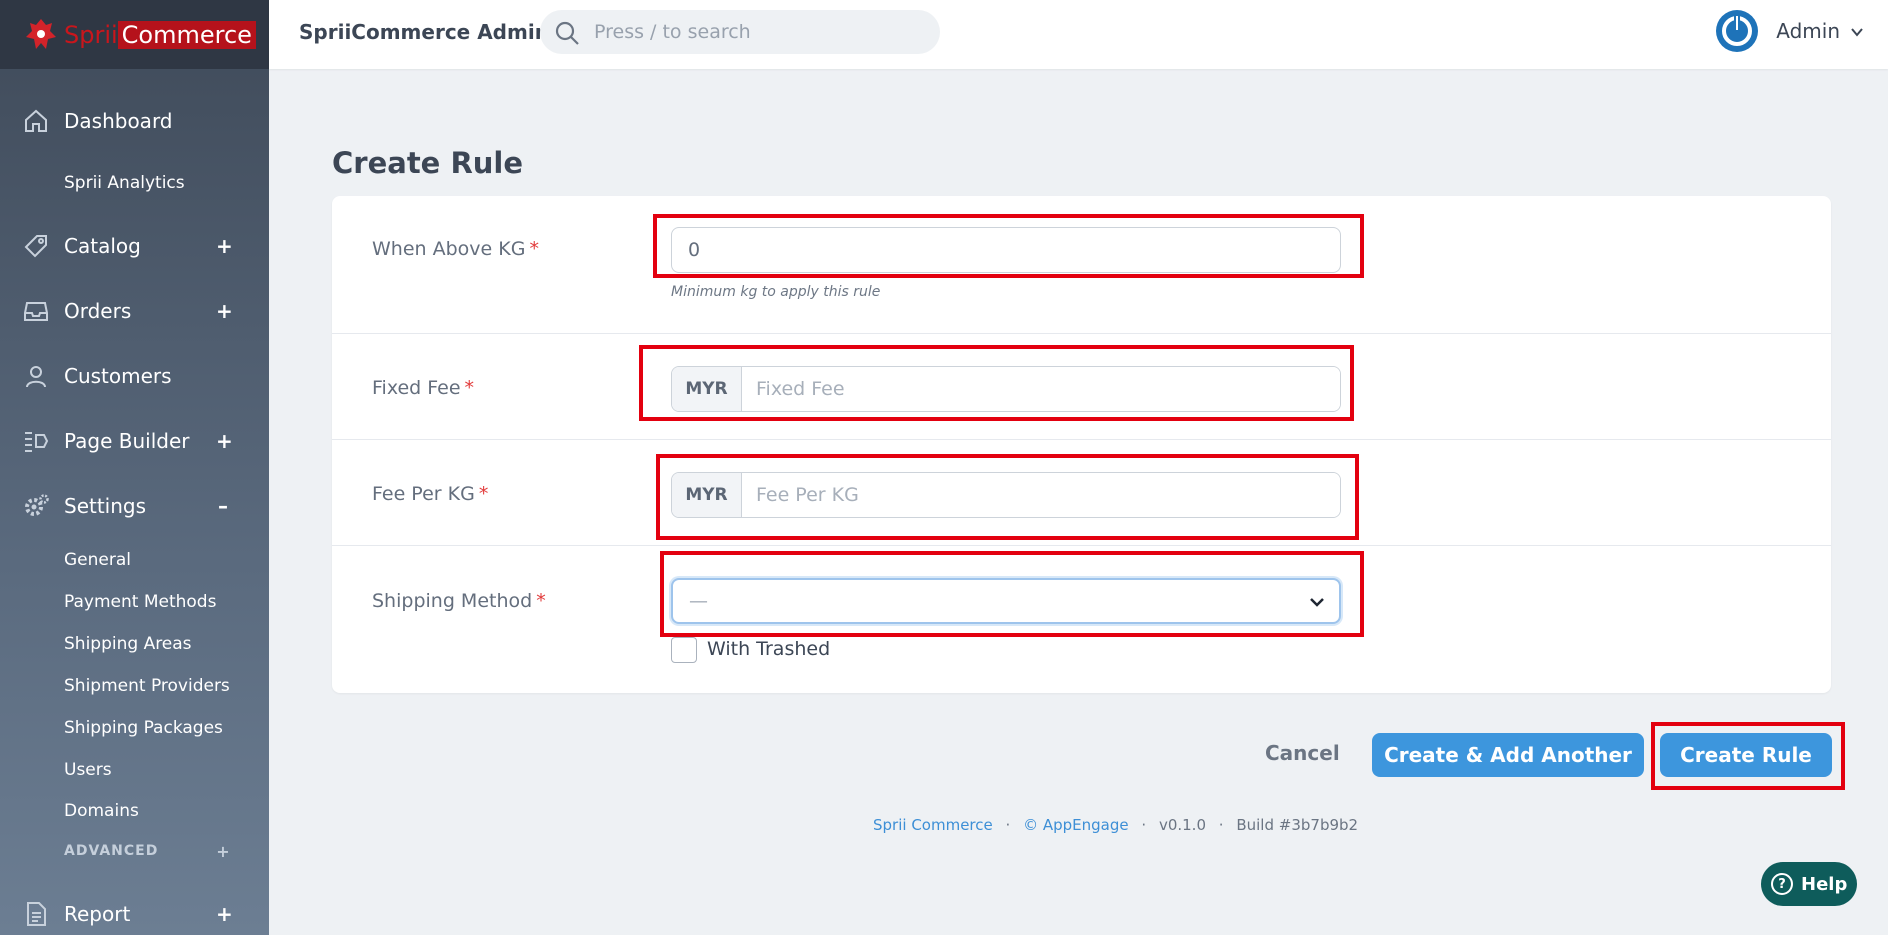  Describe the element at coordinates (933, 825) in the screenshot. I see `footer-brand-link: Sprii Commerce` at that location.